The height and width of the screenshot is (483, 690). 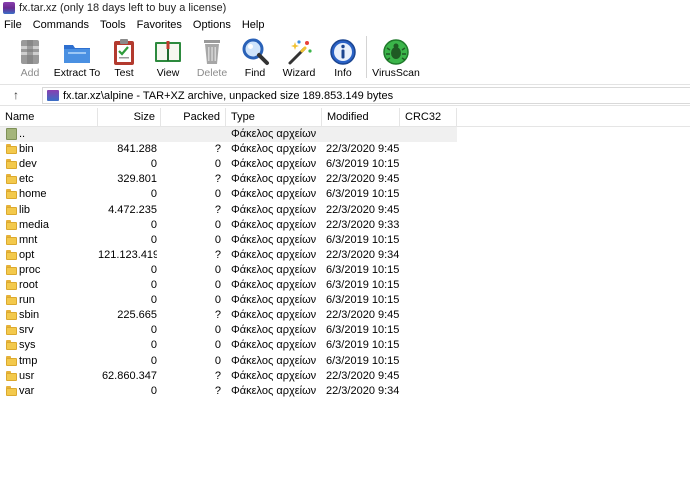 I want to click on column-header-name: Name, so click(x=49, y=117).